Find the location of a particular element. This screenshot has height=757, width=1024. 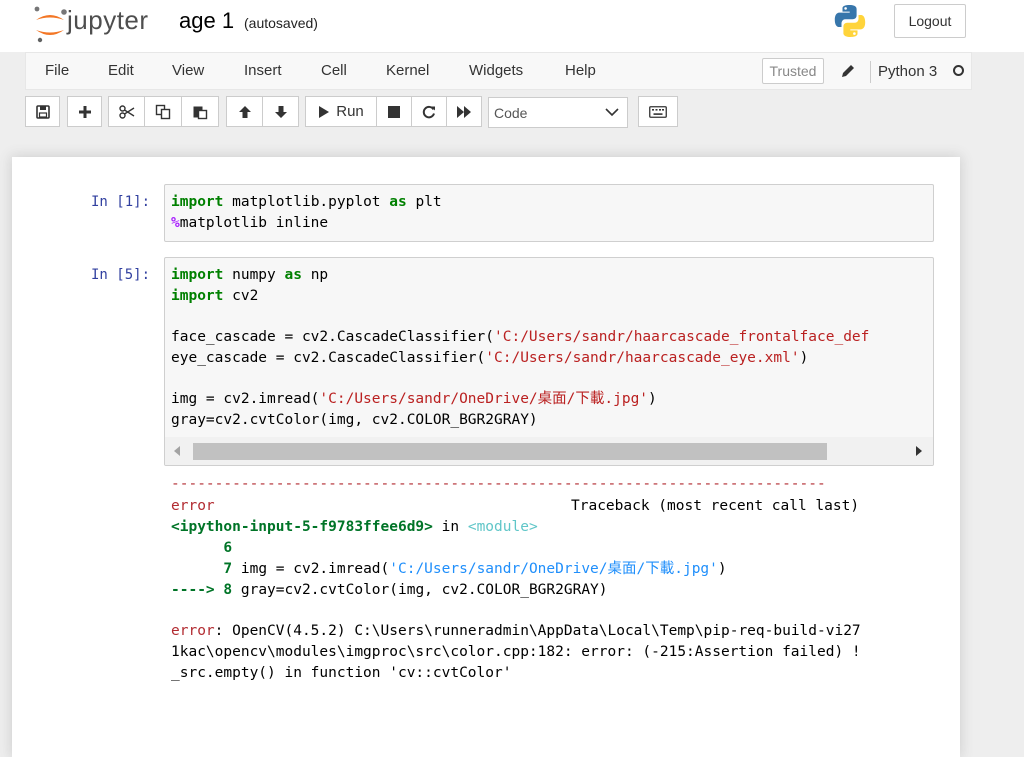

trusted-indicator: Trusted is located at coordinates (793, 71).